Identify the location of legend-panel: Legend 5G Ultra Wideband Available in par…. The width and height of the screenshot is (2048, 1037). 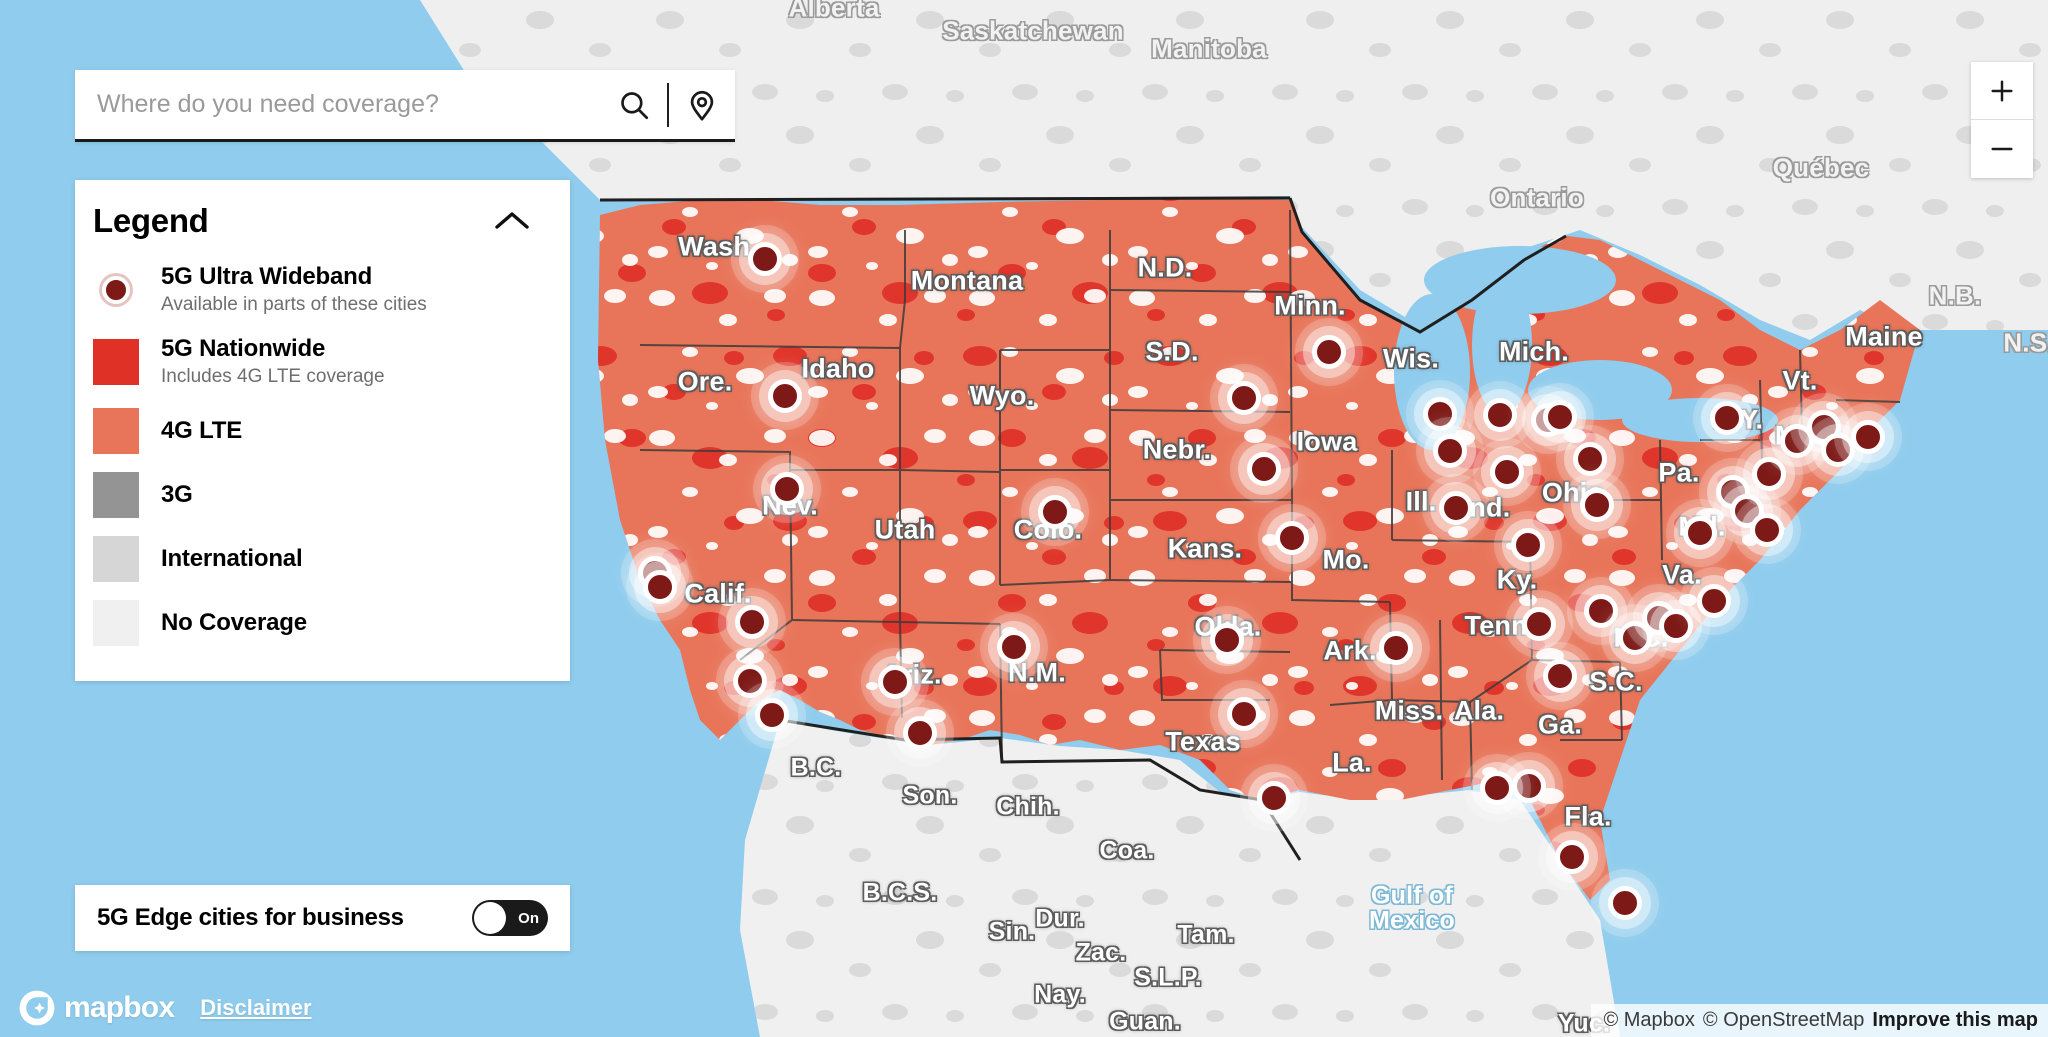
(322, 430).